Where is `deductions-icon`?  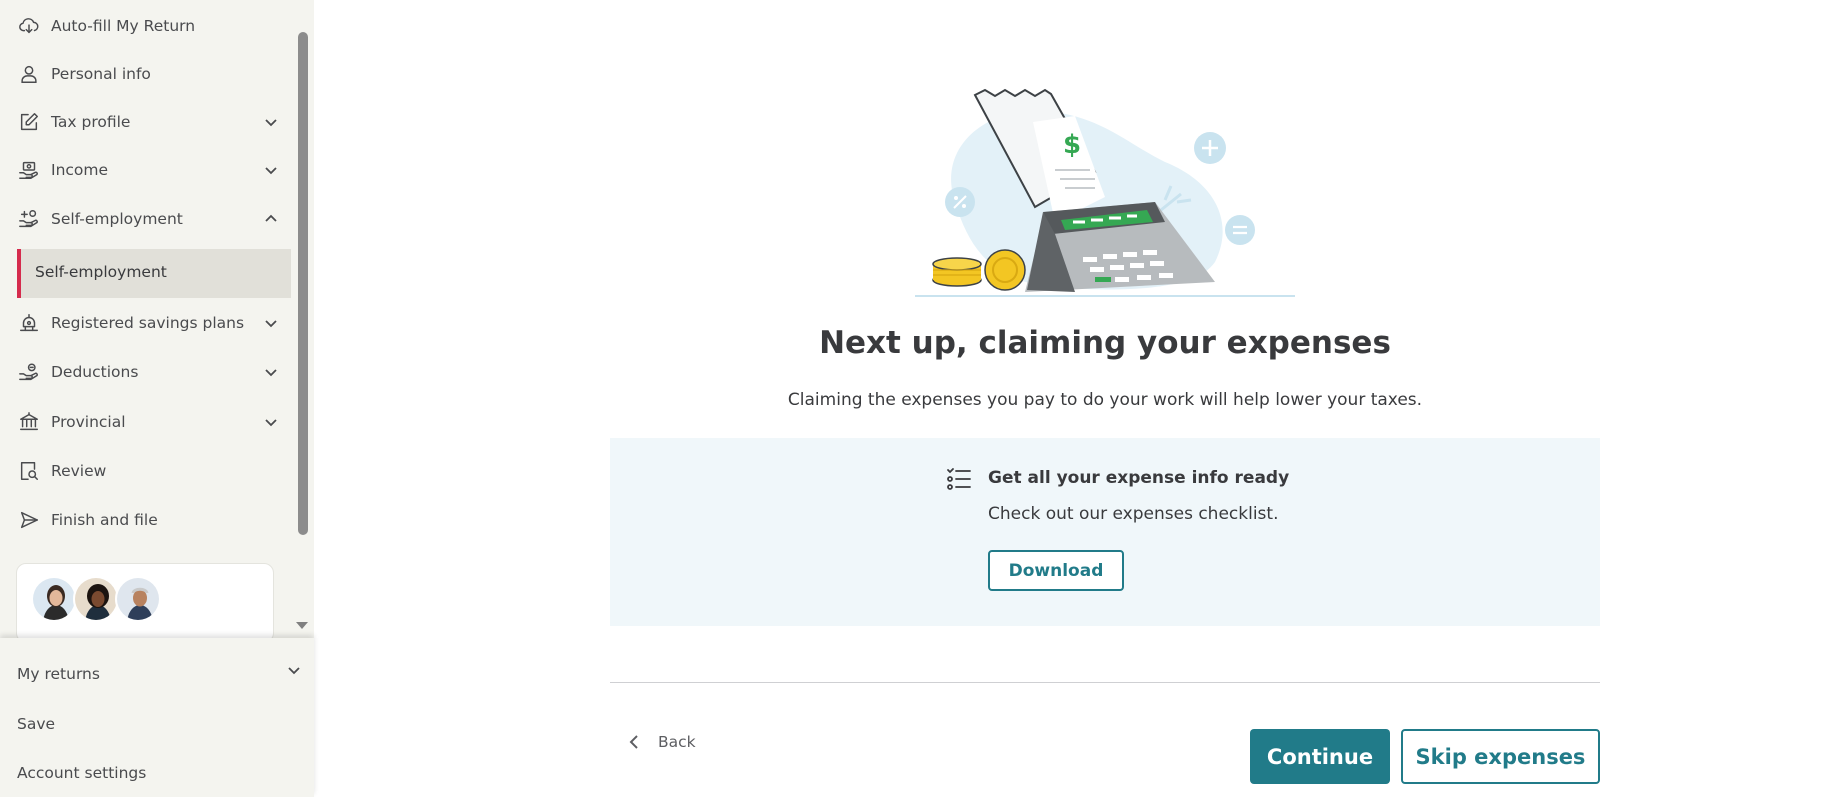
deductions-icon is located at coordinates (29, 372).